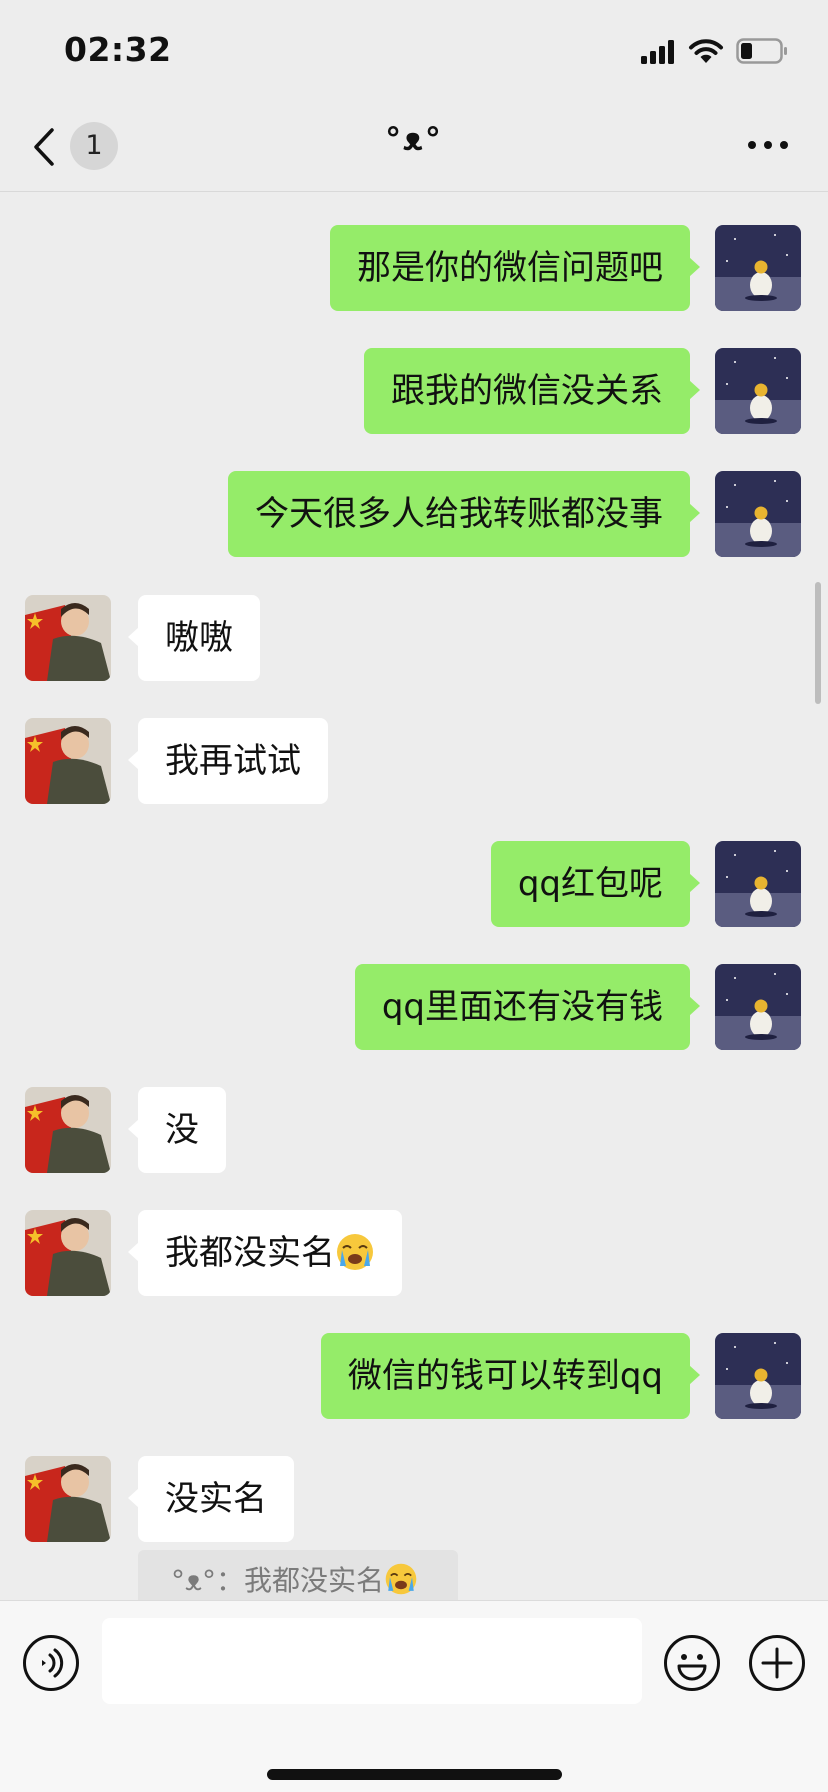  I want to click on message-bubble-outgoing: 跟我的微信没关系, so click(532, 391).